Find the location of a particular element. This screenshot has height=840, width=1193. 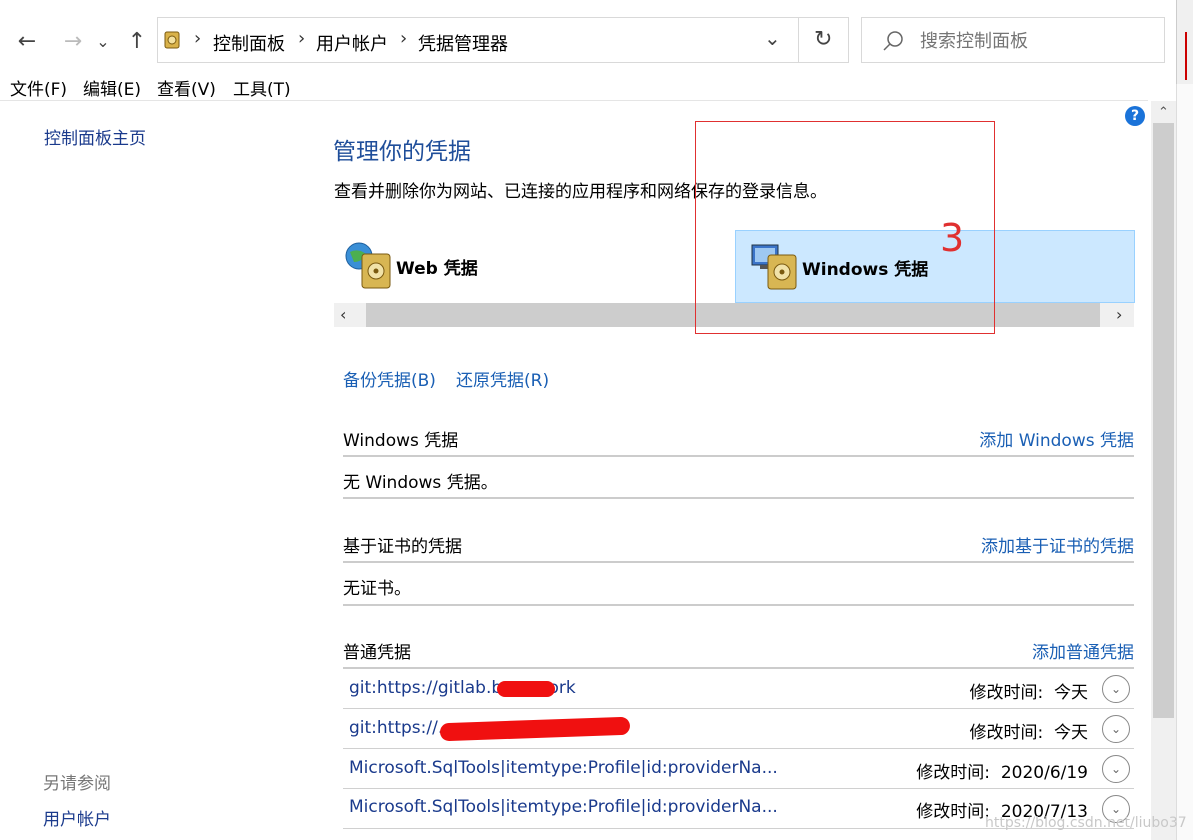

forward-button: → is located at coordinates (73, 41).